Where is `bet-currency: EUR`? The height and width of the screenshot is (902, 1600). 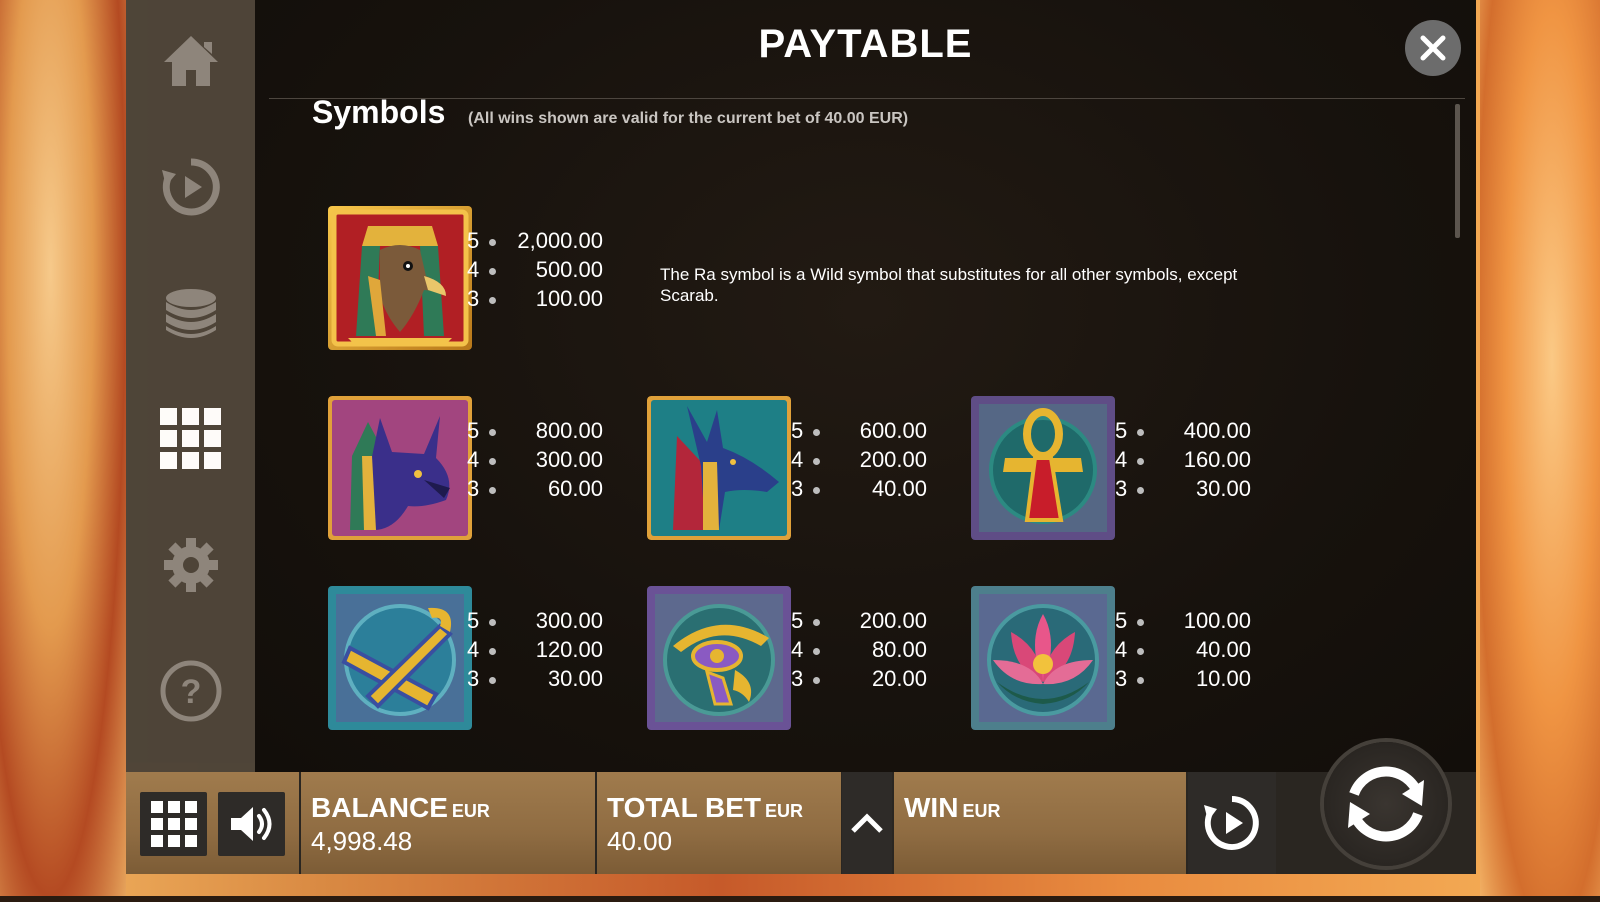 bet-currency: EUR is located at coordinates (784, 811).